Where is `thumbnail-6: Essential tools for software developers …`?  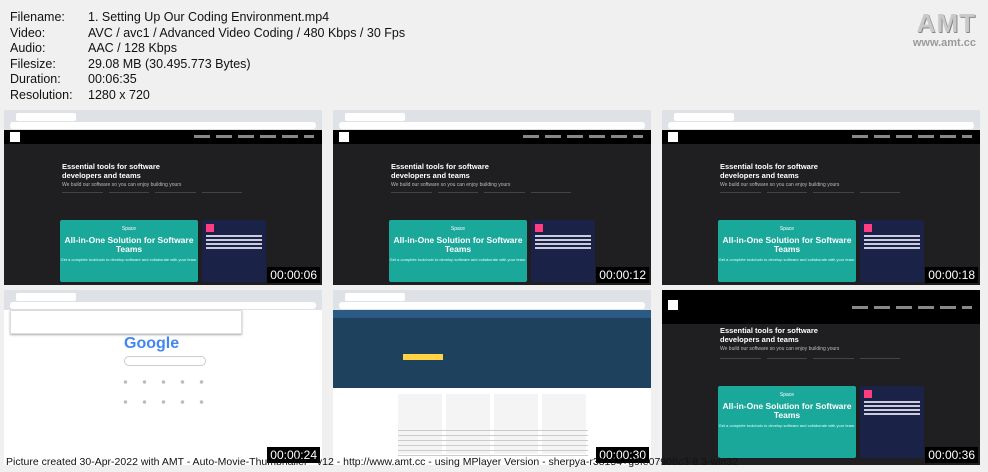 thumbnail-6: Essential tools for software developers … is located at coordinates (821, 377).